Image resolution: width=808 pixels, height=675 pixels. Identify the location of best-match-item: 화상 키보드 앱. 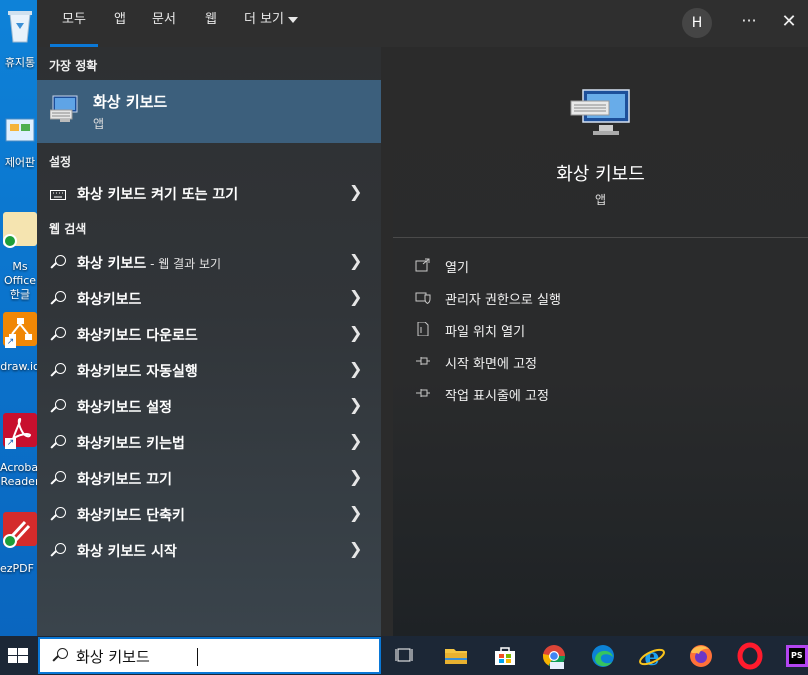
(209, 111).